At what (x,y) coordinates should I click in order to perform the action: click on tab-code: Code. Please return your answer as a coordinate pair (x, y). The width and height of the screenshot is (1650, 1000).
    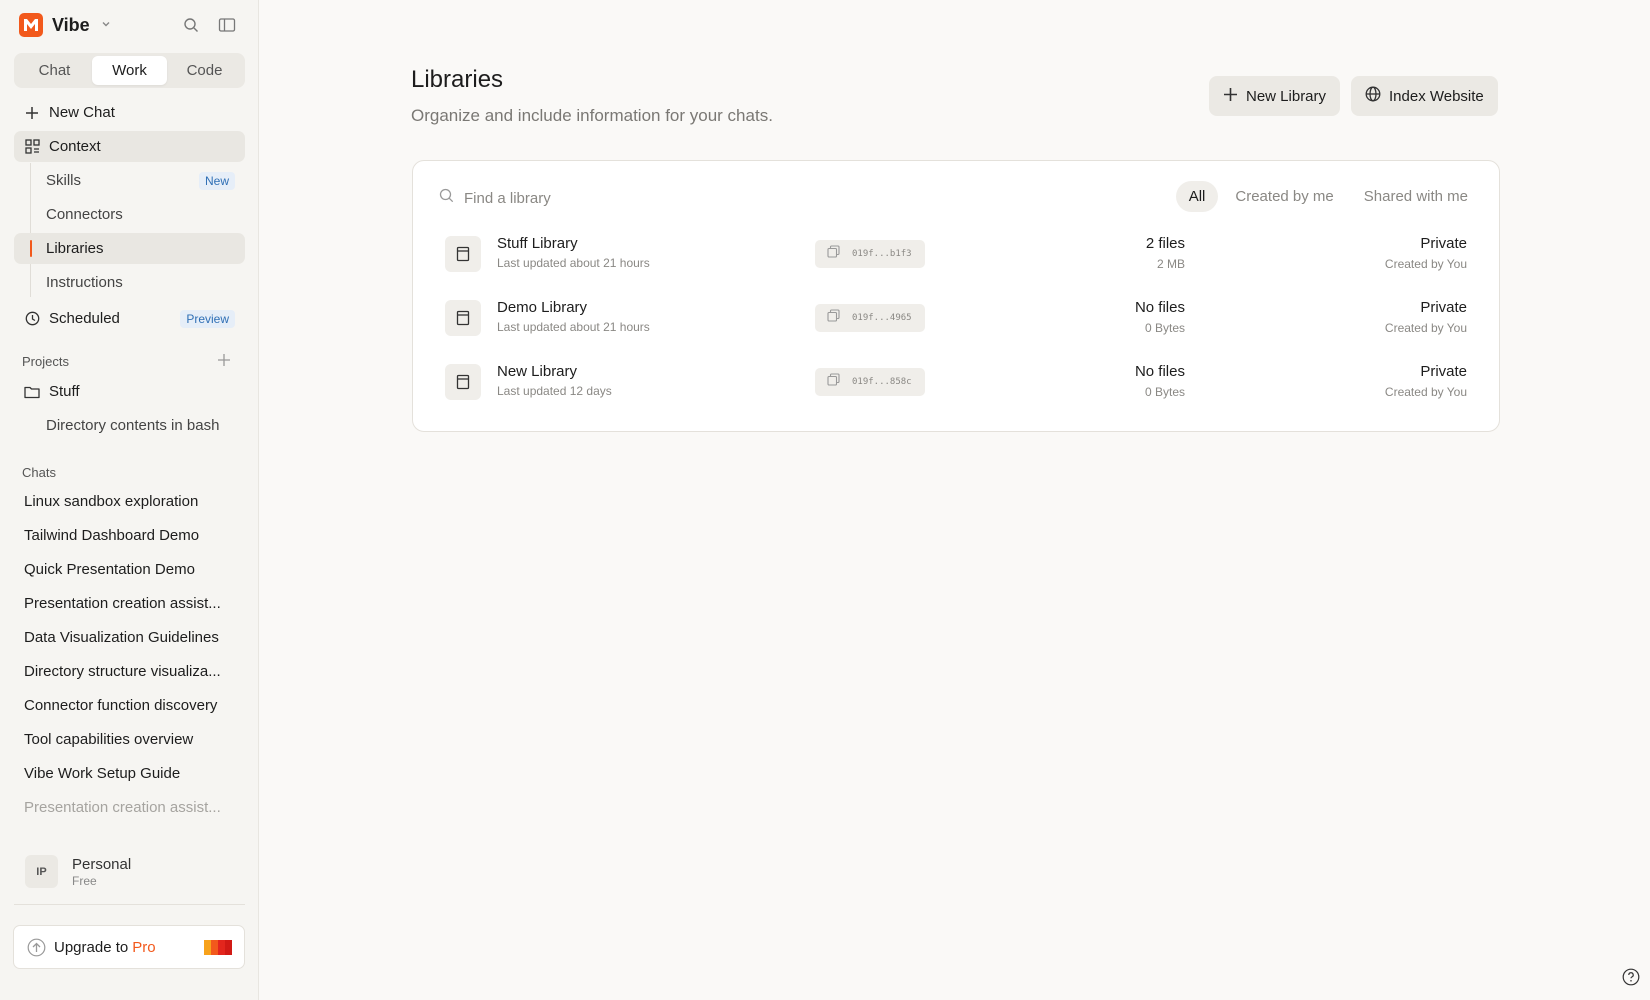
    Looking at the image, I should click on (204, 70).